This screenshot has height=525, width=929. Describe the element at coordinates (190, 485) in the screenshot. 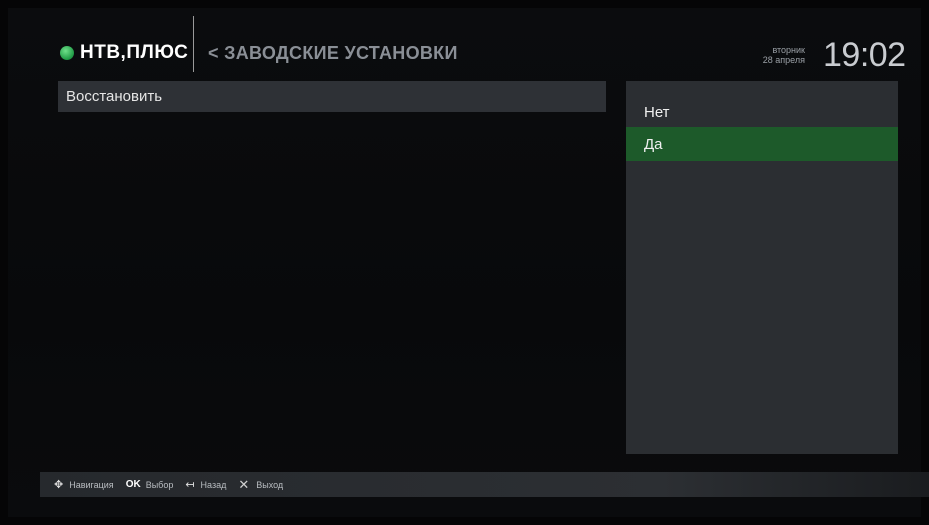

I see `back-arrow-icon: ↤` at that location.